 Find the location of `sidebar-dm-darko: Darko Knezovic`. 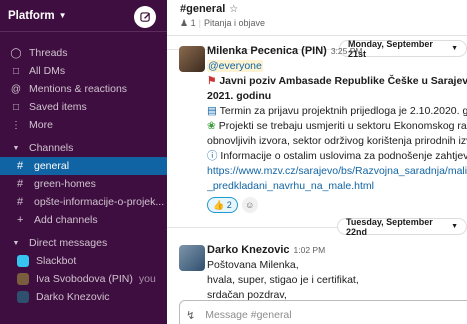

sidebar-dm-darko: Darko Knezovic is located at coordinates (83, 297).